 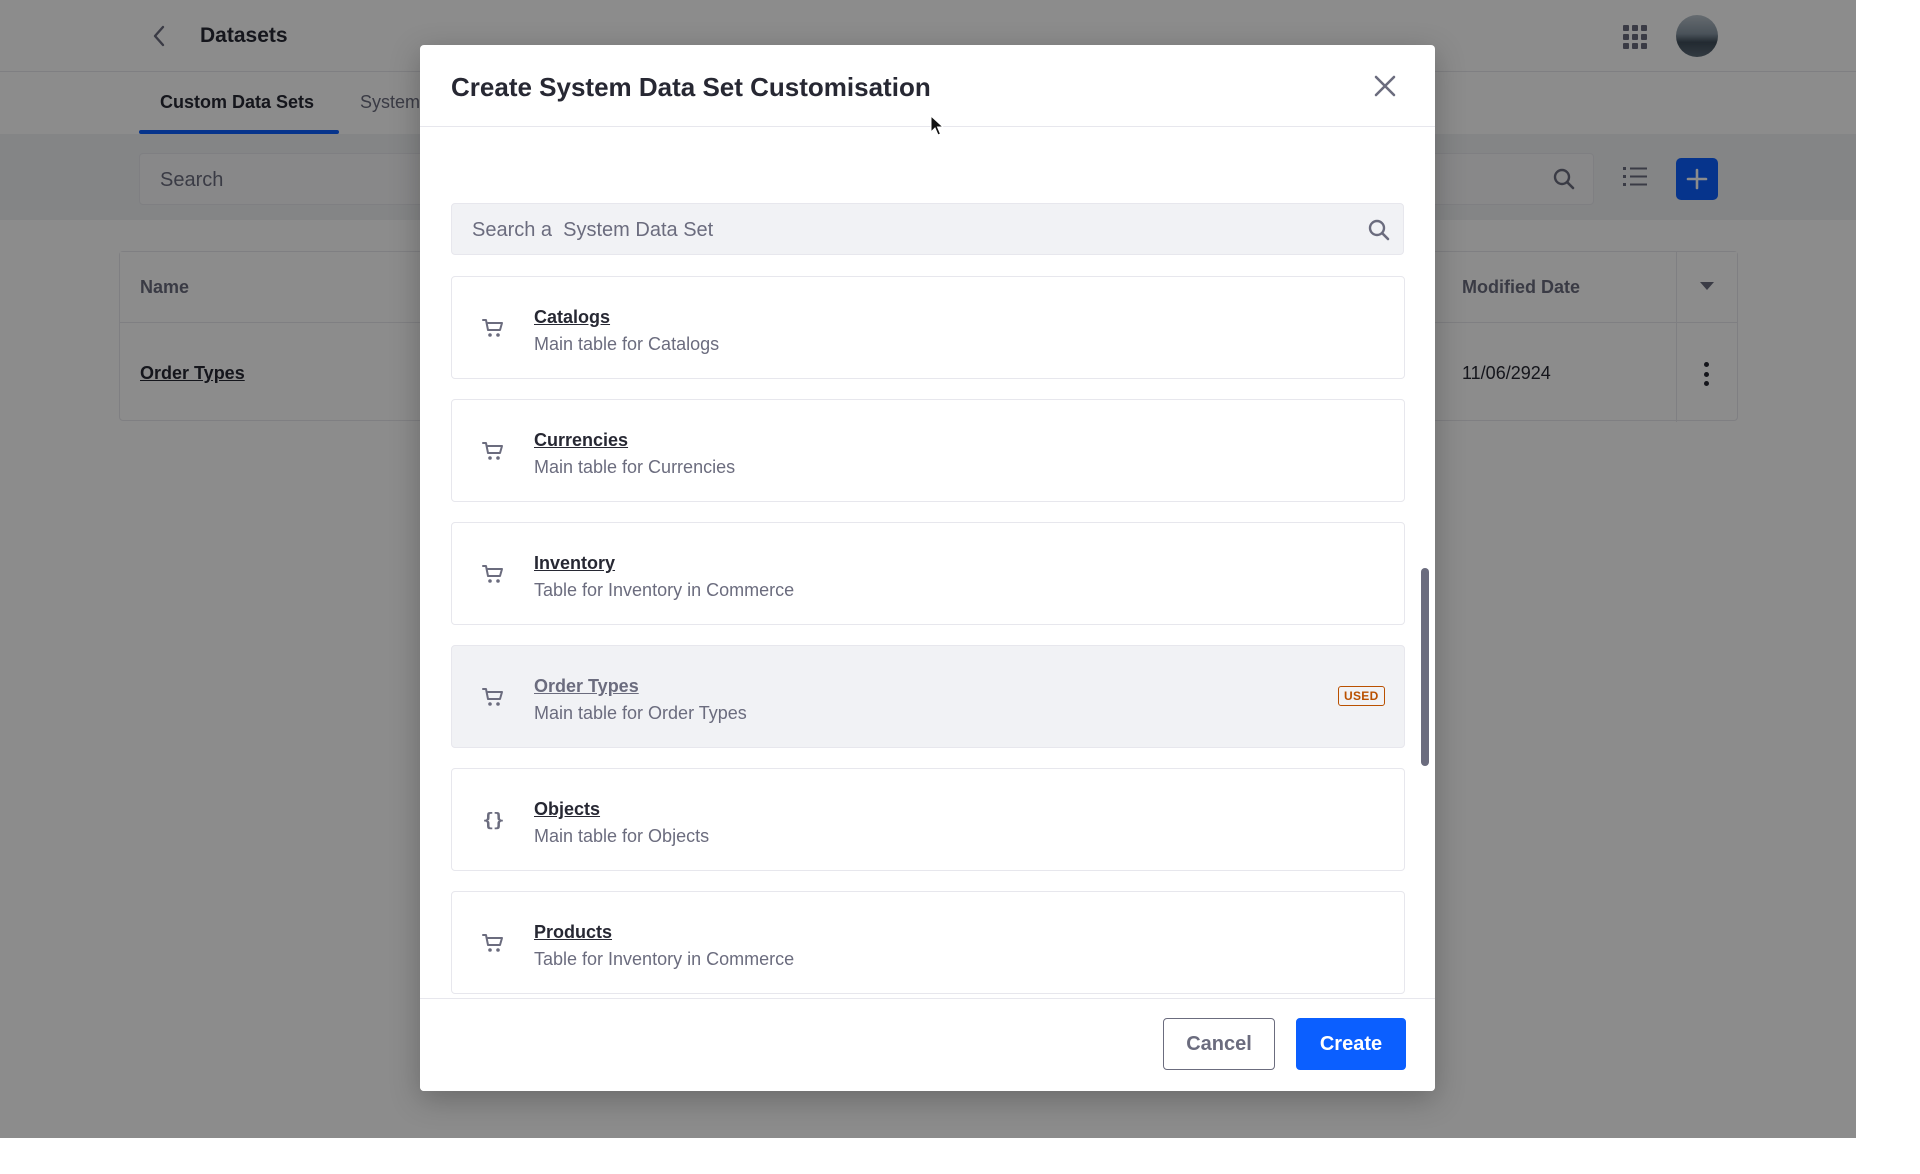 What do you see at coordinates (572, 317) in the screenshot?
I see `item-title: Catalogs` at bounding box center [572, 317].